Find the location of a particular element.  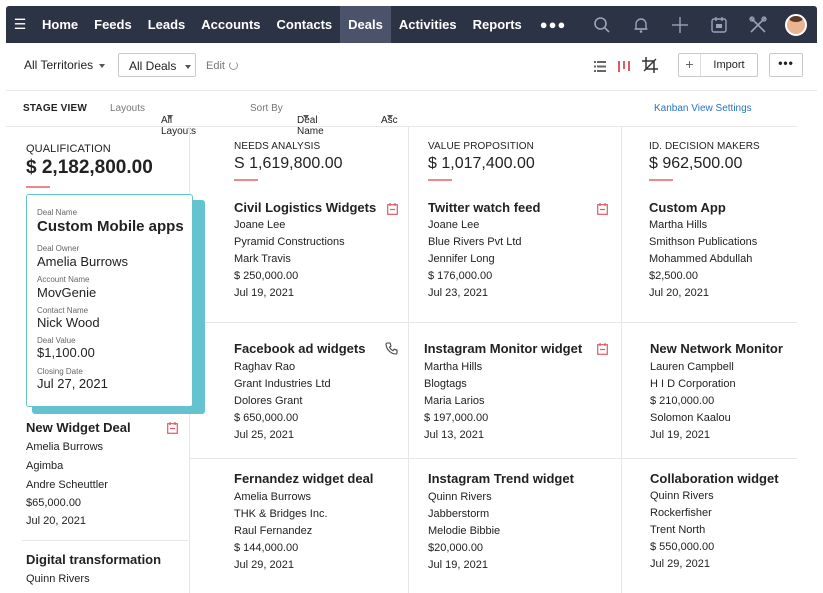

deal-title: New Widget Deal is located at coordinates (78, 427).